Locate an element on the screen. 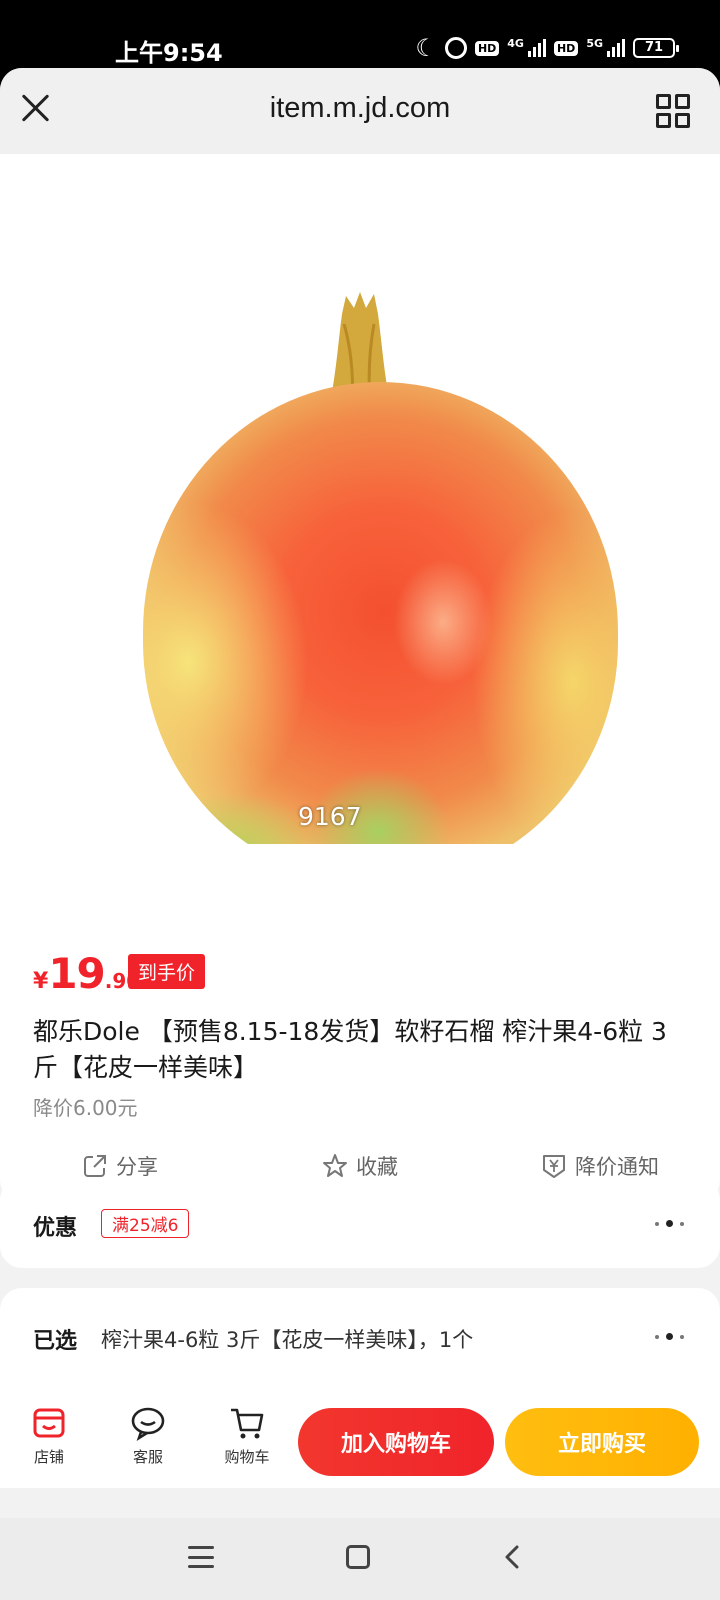 The image size is (720, 1600). network-5g-label: 5G is located at coordinates (594, 43).